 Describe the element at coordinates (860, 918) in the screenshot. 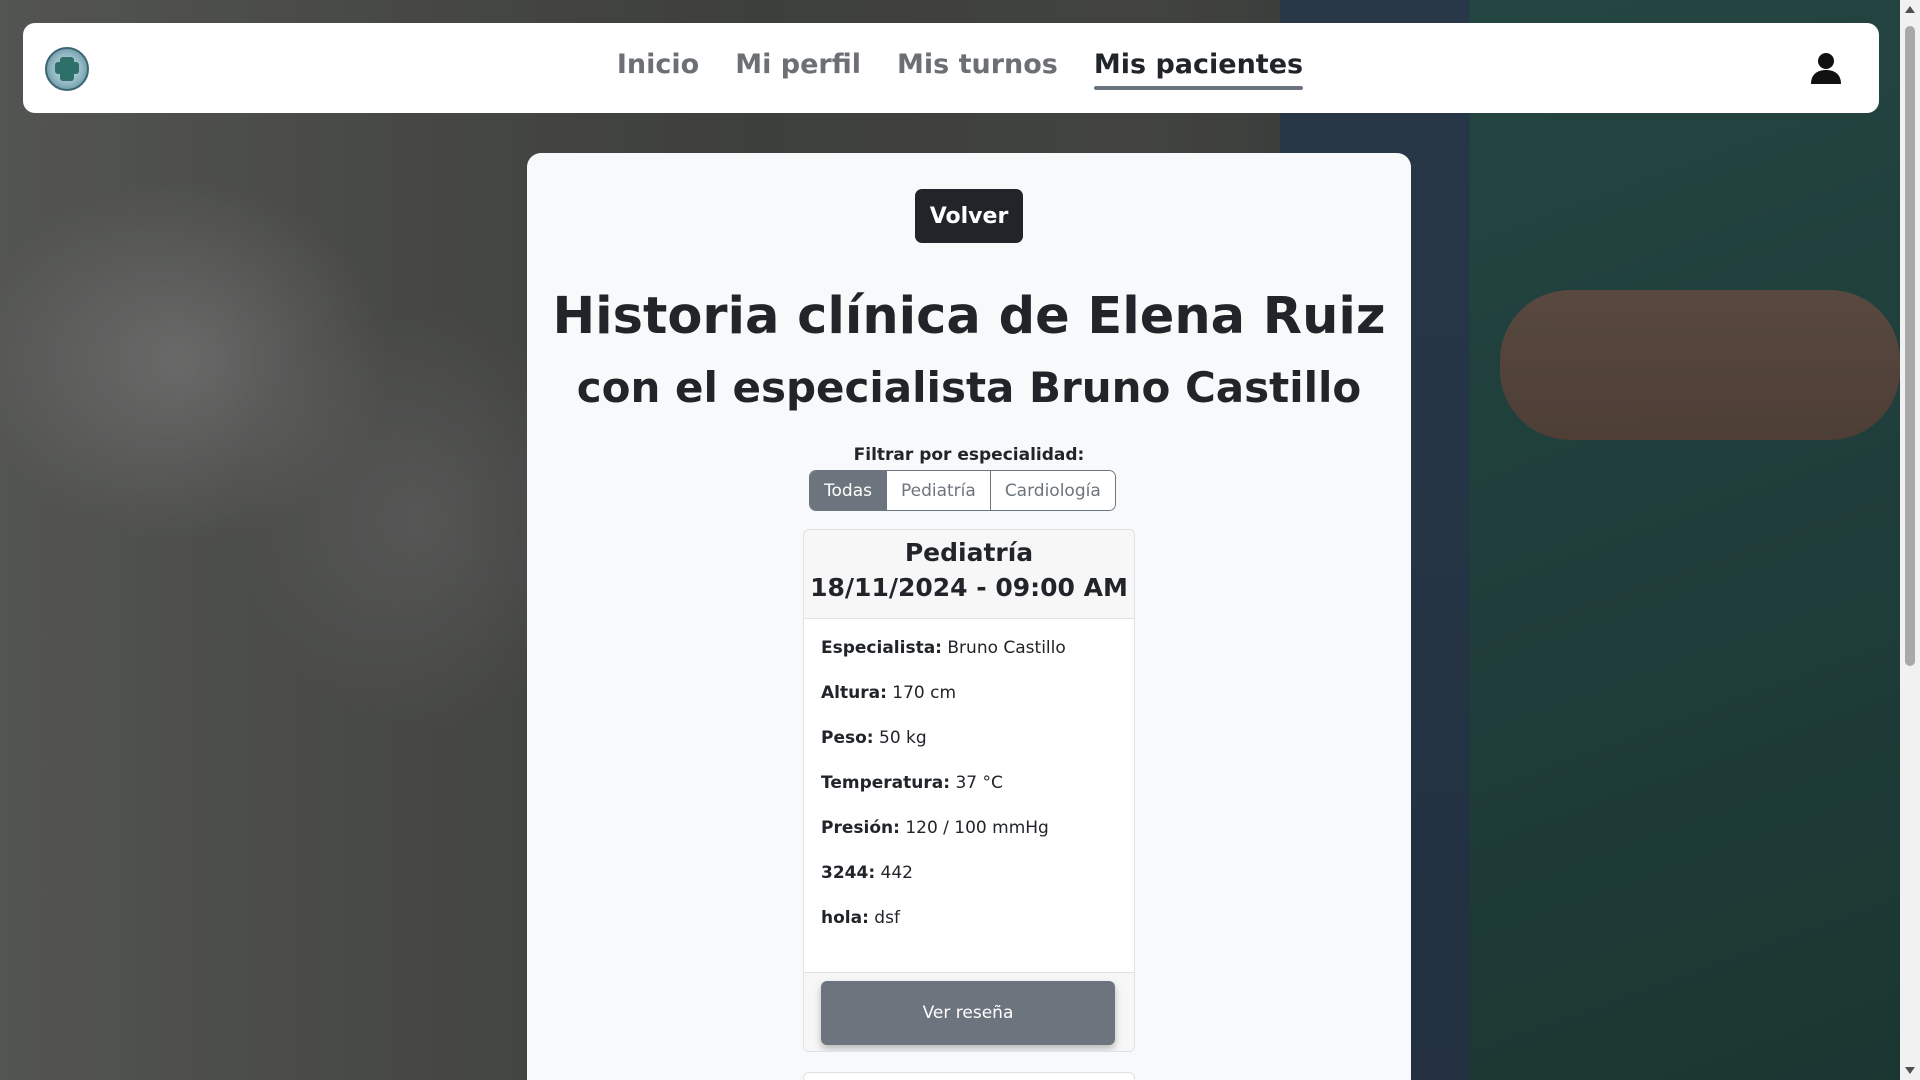

I see `record-field-custom-hola: hola: dsf` at that location.